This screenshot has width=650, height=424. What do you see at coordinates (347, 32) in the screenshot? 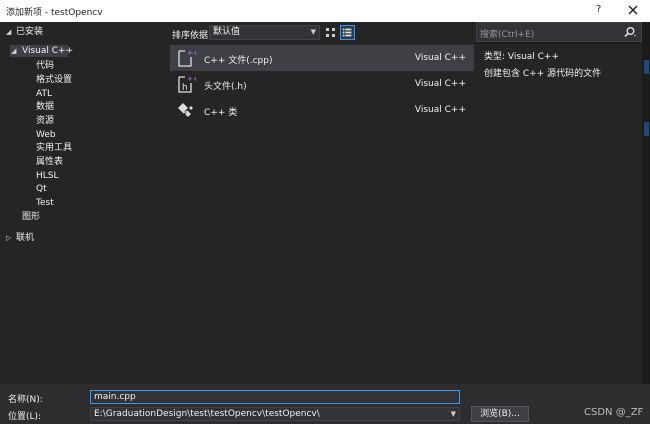
I see `list-view-icon` at bounding box center [347, 32].